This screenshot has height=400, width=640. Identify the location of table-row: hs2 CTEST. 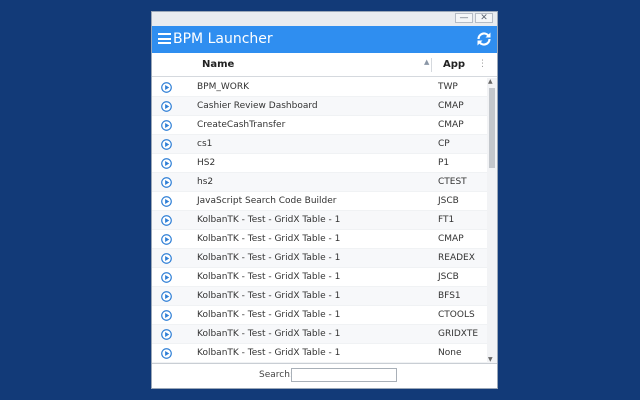
(324, 182).